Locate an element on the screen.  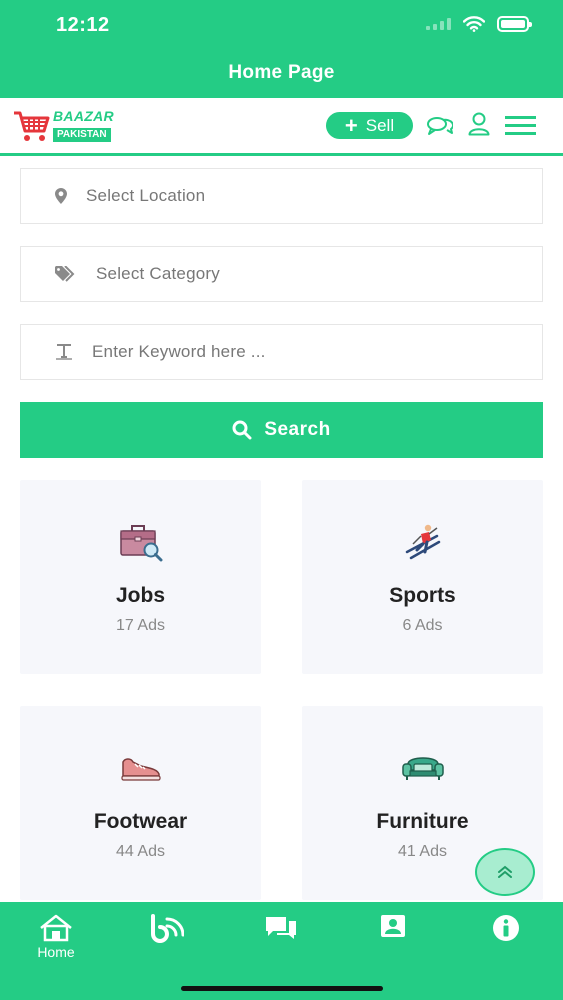
sell-label: Sell is located at coordinates (380, 125).